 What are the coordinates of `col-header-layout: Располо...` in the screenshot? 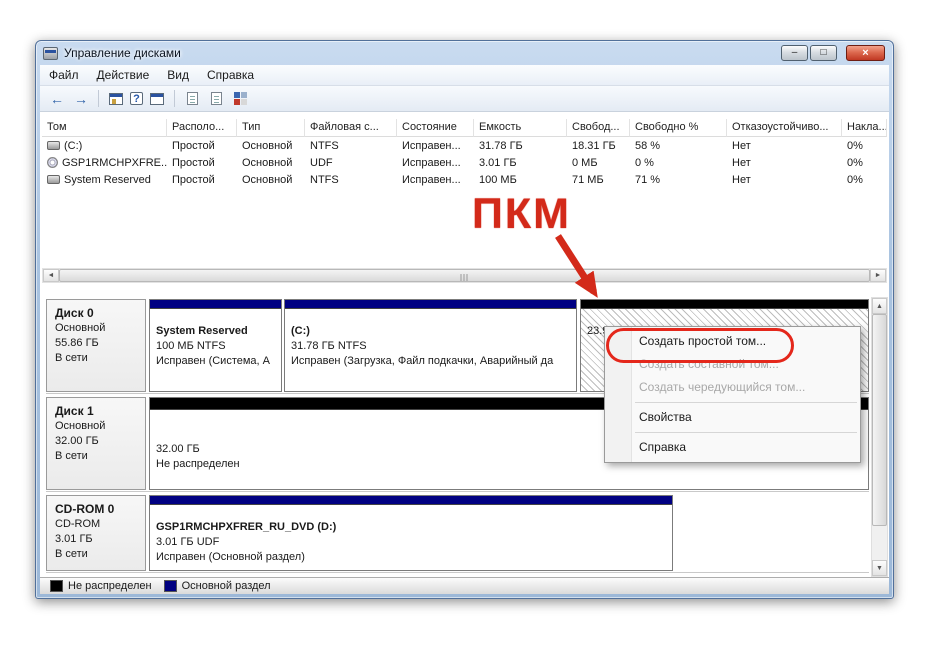 It's located at (202, 128).